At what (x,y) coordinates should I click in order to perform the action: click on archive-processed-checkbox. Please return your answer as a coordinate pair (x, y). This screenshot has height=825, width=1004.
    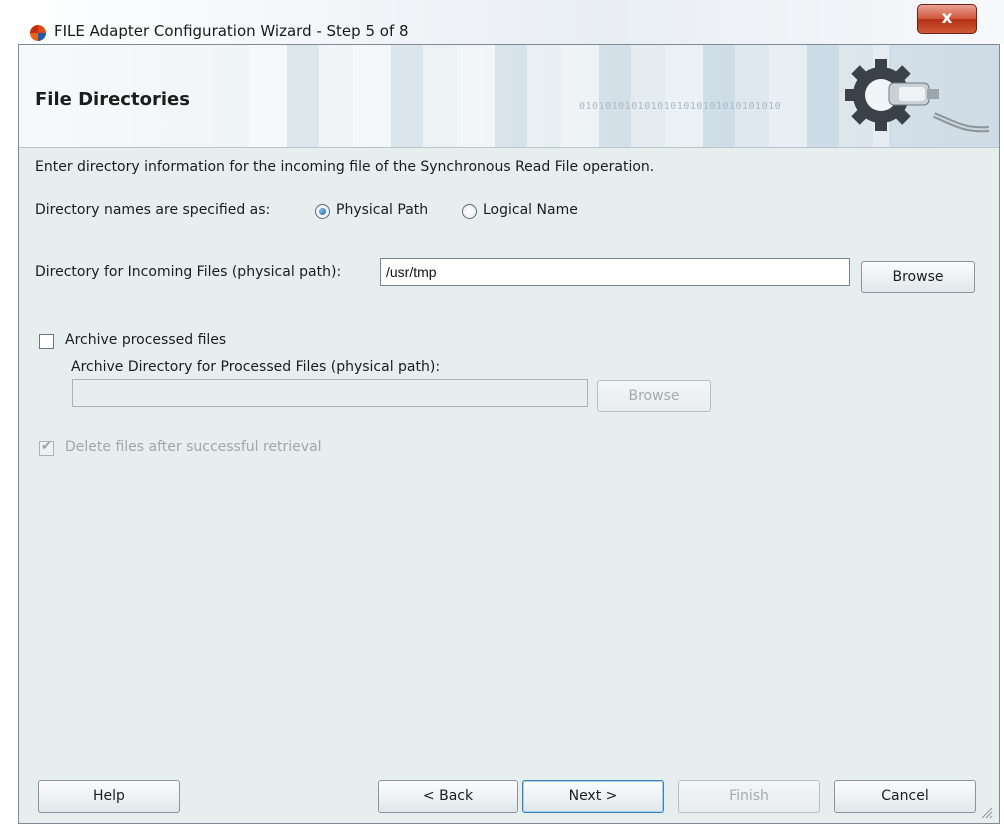
    Looking at the image, I should click on (46, 341).